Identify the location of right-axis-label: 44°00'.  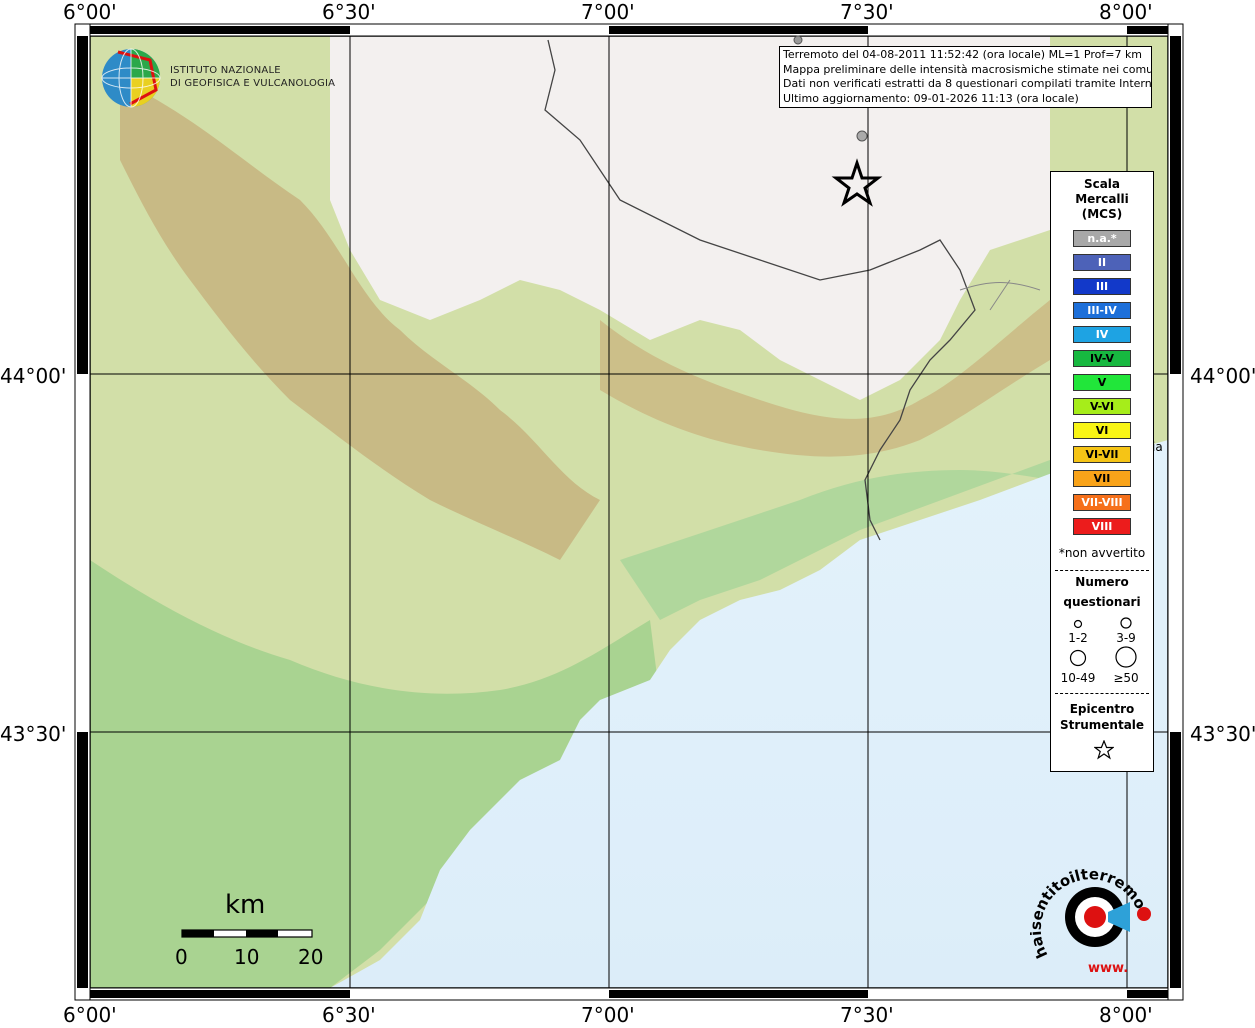
(1222, 376).